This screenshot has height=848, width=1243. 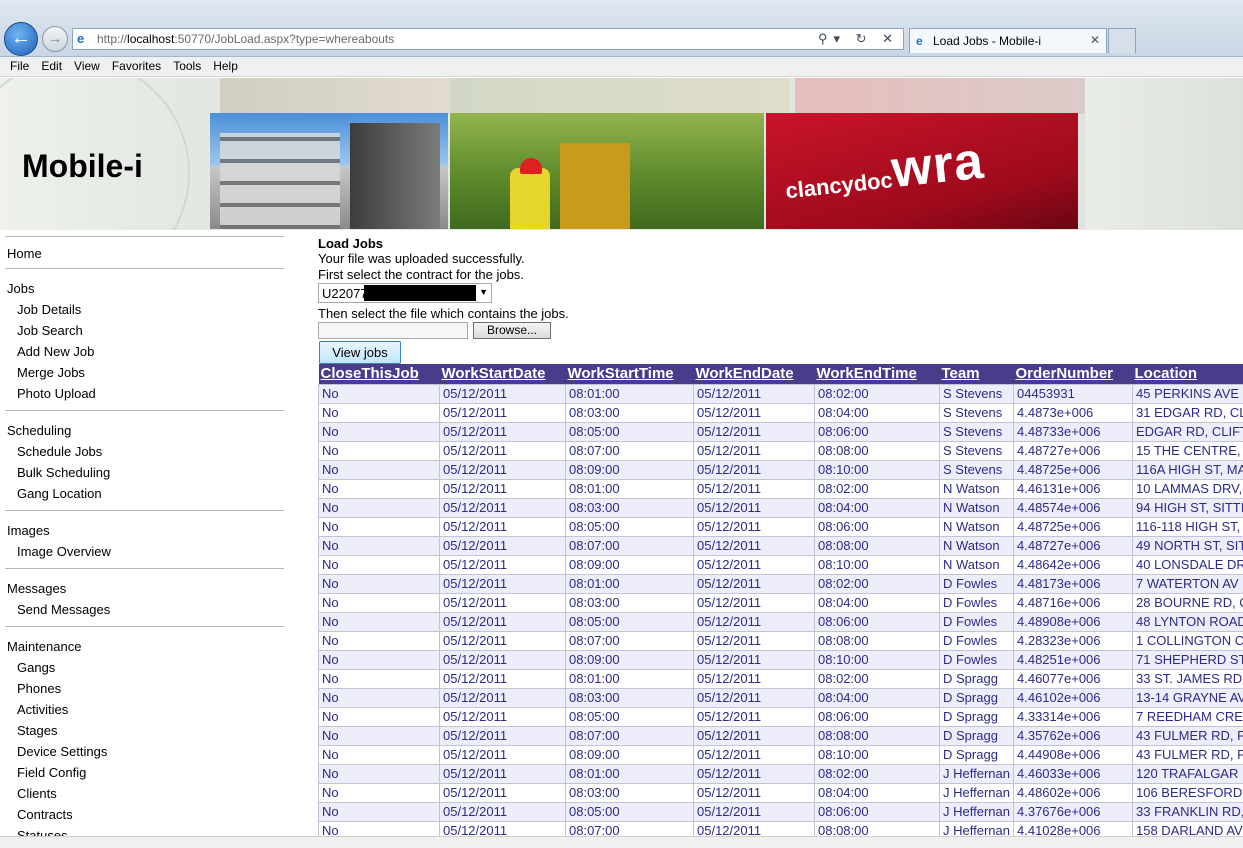 I want to click on sidebar-item-job-search: Job Search, so click(x=50, y=330).